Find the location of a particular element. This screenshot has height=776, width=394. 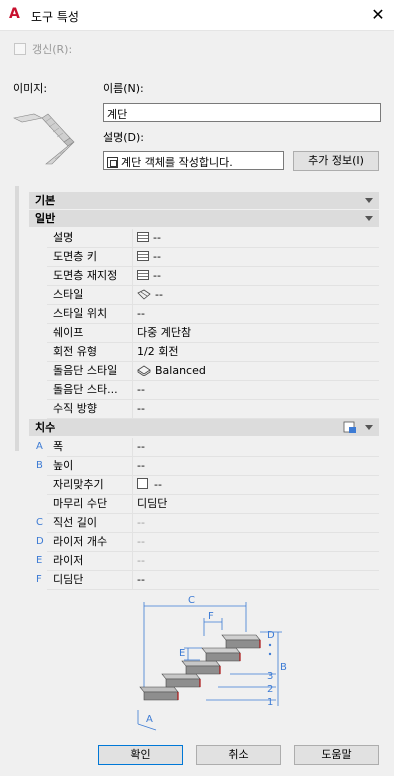

diagram-label-c: C is located at coordinates (191, 600).